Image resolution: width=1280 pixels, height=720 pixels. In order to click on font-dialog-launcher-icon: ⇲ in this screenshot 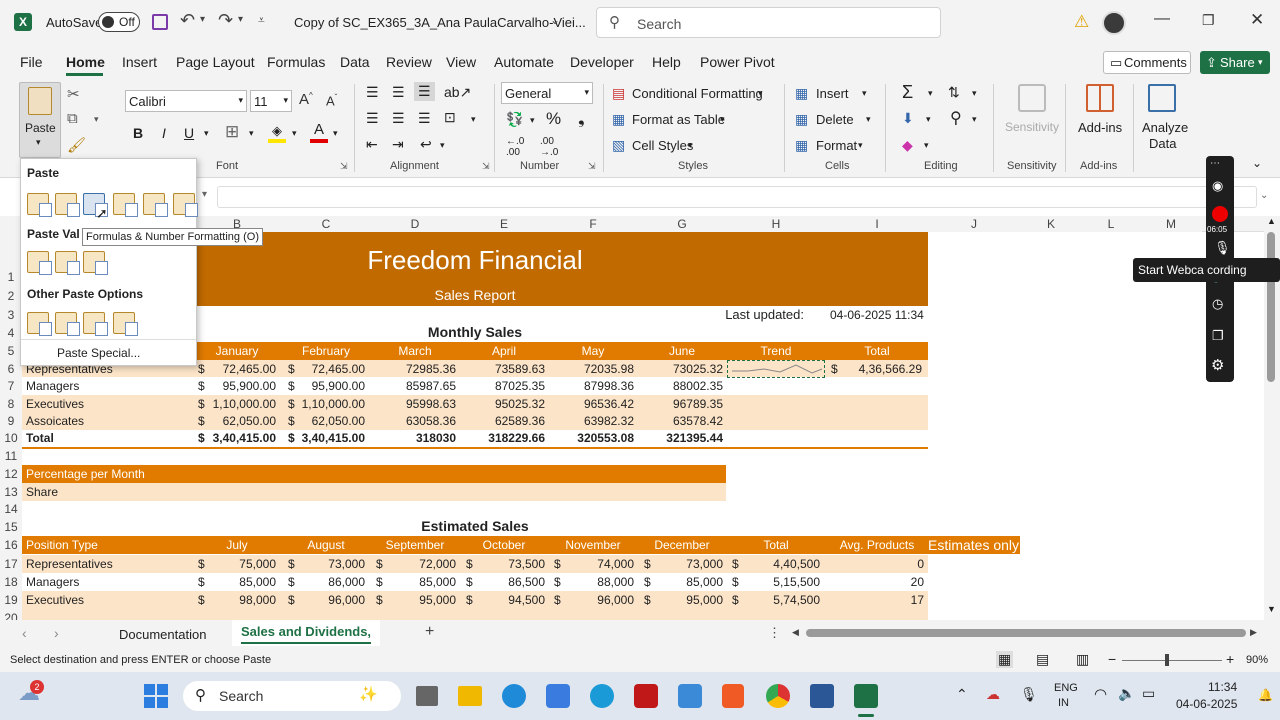, I will do `click(344, 166)`.